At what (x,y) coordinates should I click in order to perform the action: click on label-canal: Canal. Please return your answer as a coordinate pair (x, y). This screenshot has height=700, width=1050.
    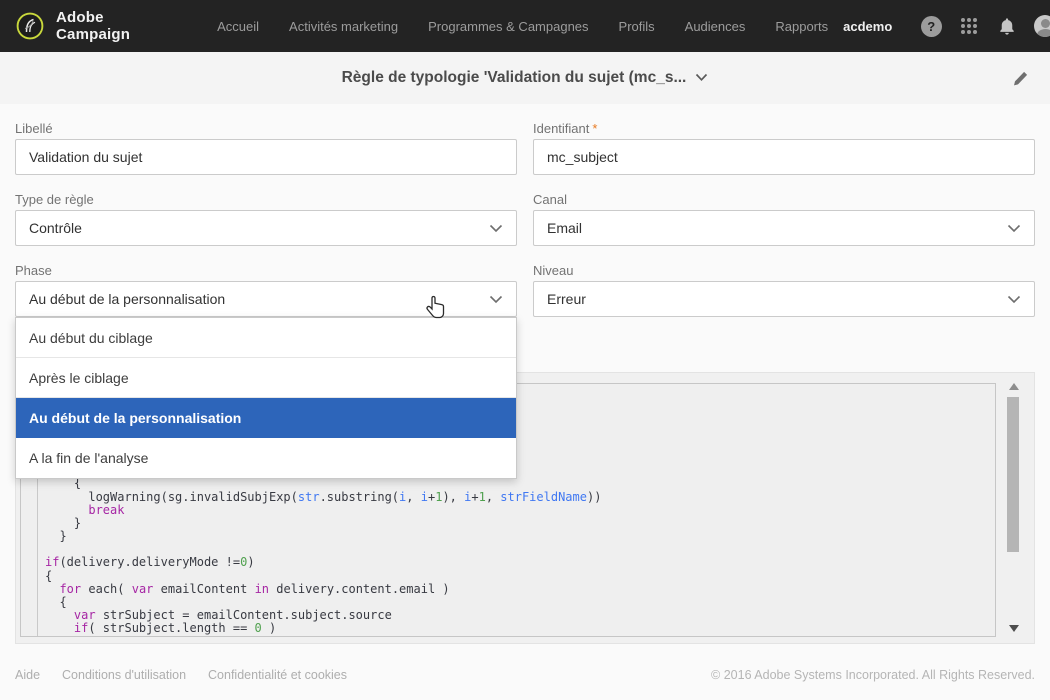
    Looking at the image, I should click on (550, 199).